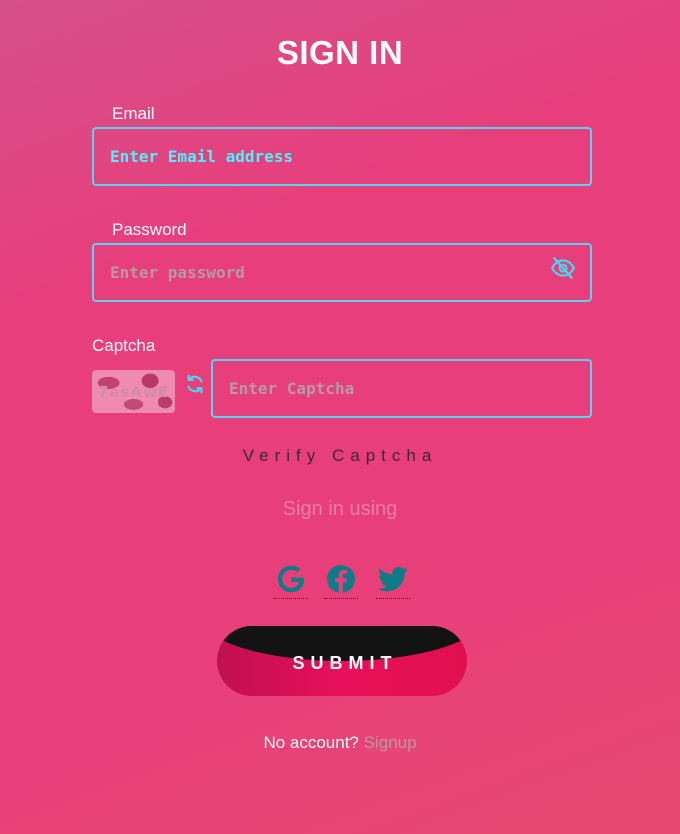 Image resolution: width=680 pixels, height=834 pixels. Describe the element at coordinates (195, 384) in the screenshot. I see `refresh-icon` at that location.